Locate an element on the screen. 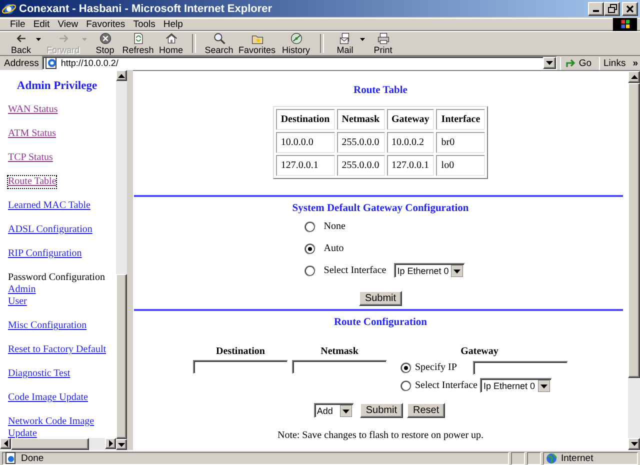 The image size is (640, 465). nav-link: Diagnostic Test is located at coordinates (39, 374).